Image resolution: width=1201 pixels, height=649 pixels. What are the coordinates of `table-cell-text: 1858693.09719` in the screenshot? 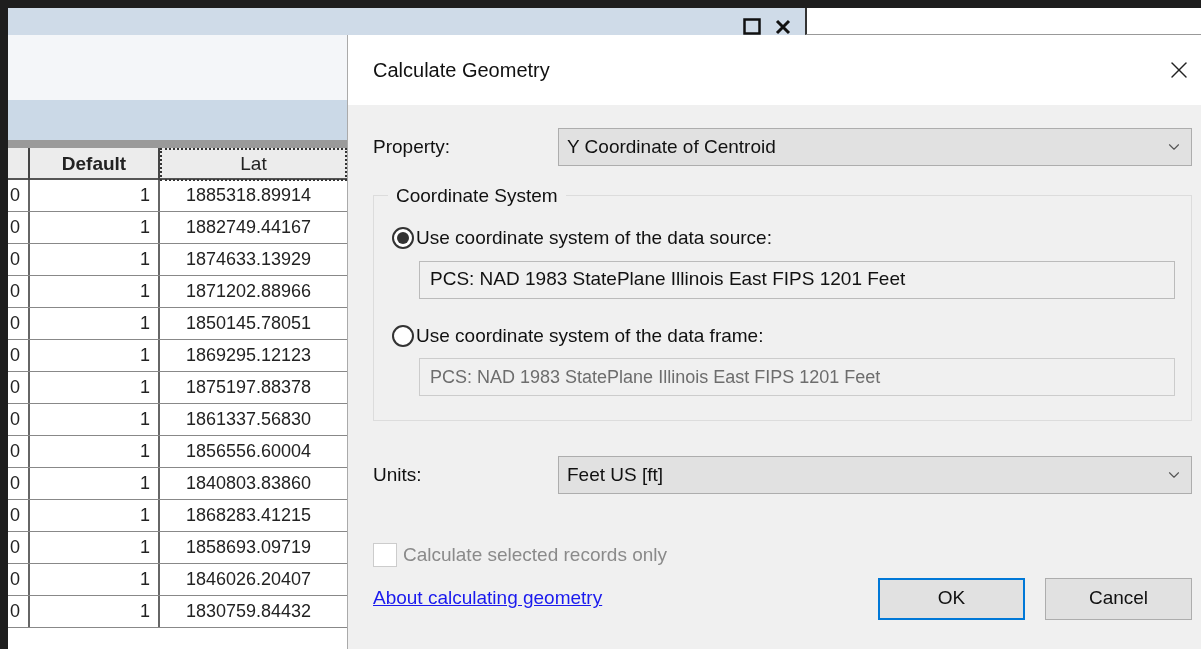 It's located at (249, 547).